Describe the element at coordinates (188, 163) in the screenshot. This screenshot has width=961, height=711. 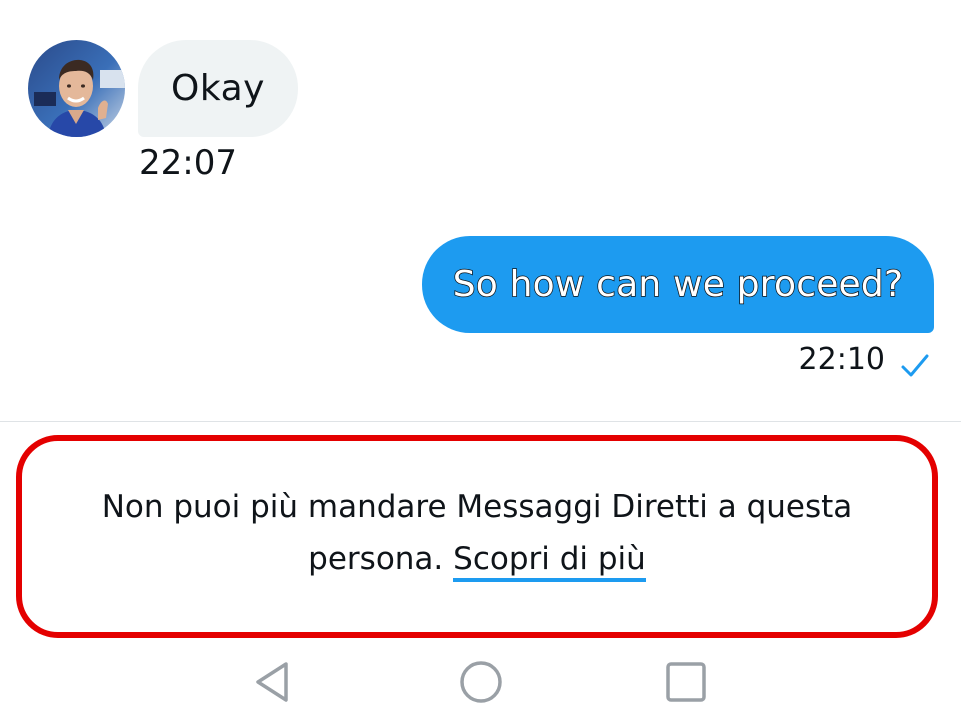
I see `incoming-message-time: 22:07` at that location.